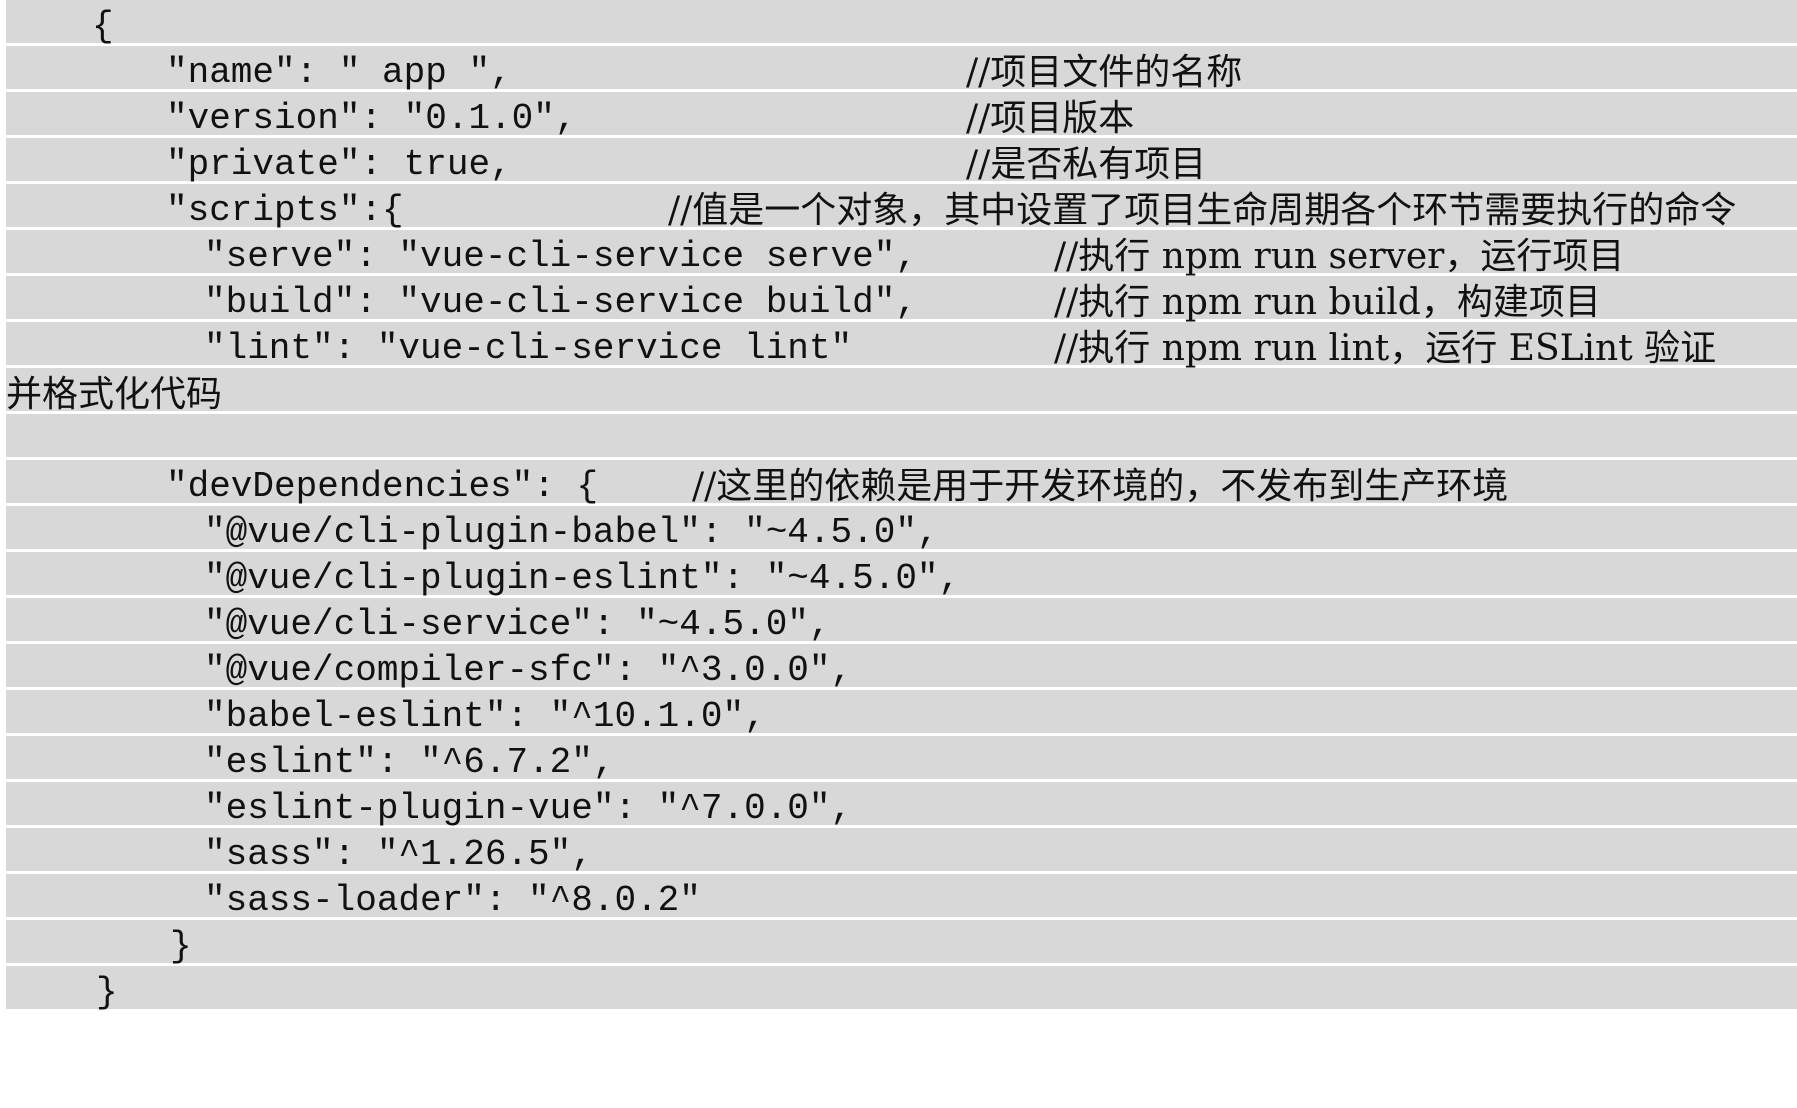 The height and width of the screenshot is (1108, 1797). I want to click on code-text: "@vue/cli-plugin-babel": "~4.5.0",, so click(571, 532).